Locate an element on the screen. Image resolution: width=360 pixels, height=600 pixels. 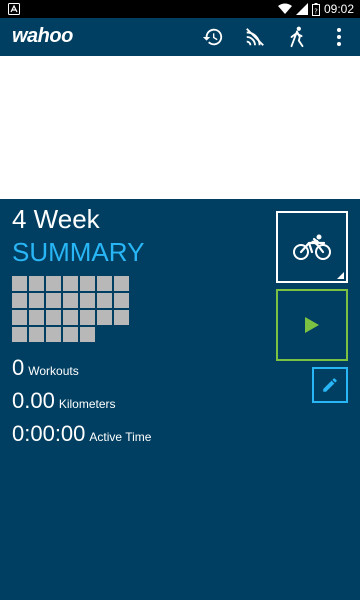
history-button is located at coordinates (213, 37).